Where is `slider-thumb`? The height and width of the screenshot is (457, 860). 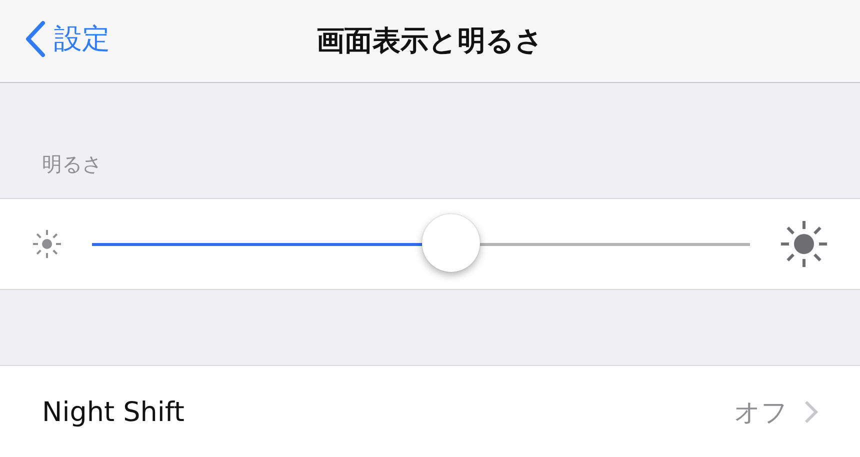
slider-thumb is located at coordinates (451, 243).